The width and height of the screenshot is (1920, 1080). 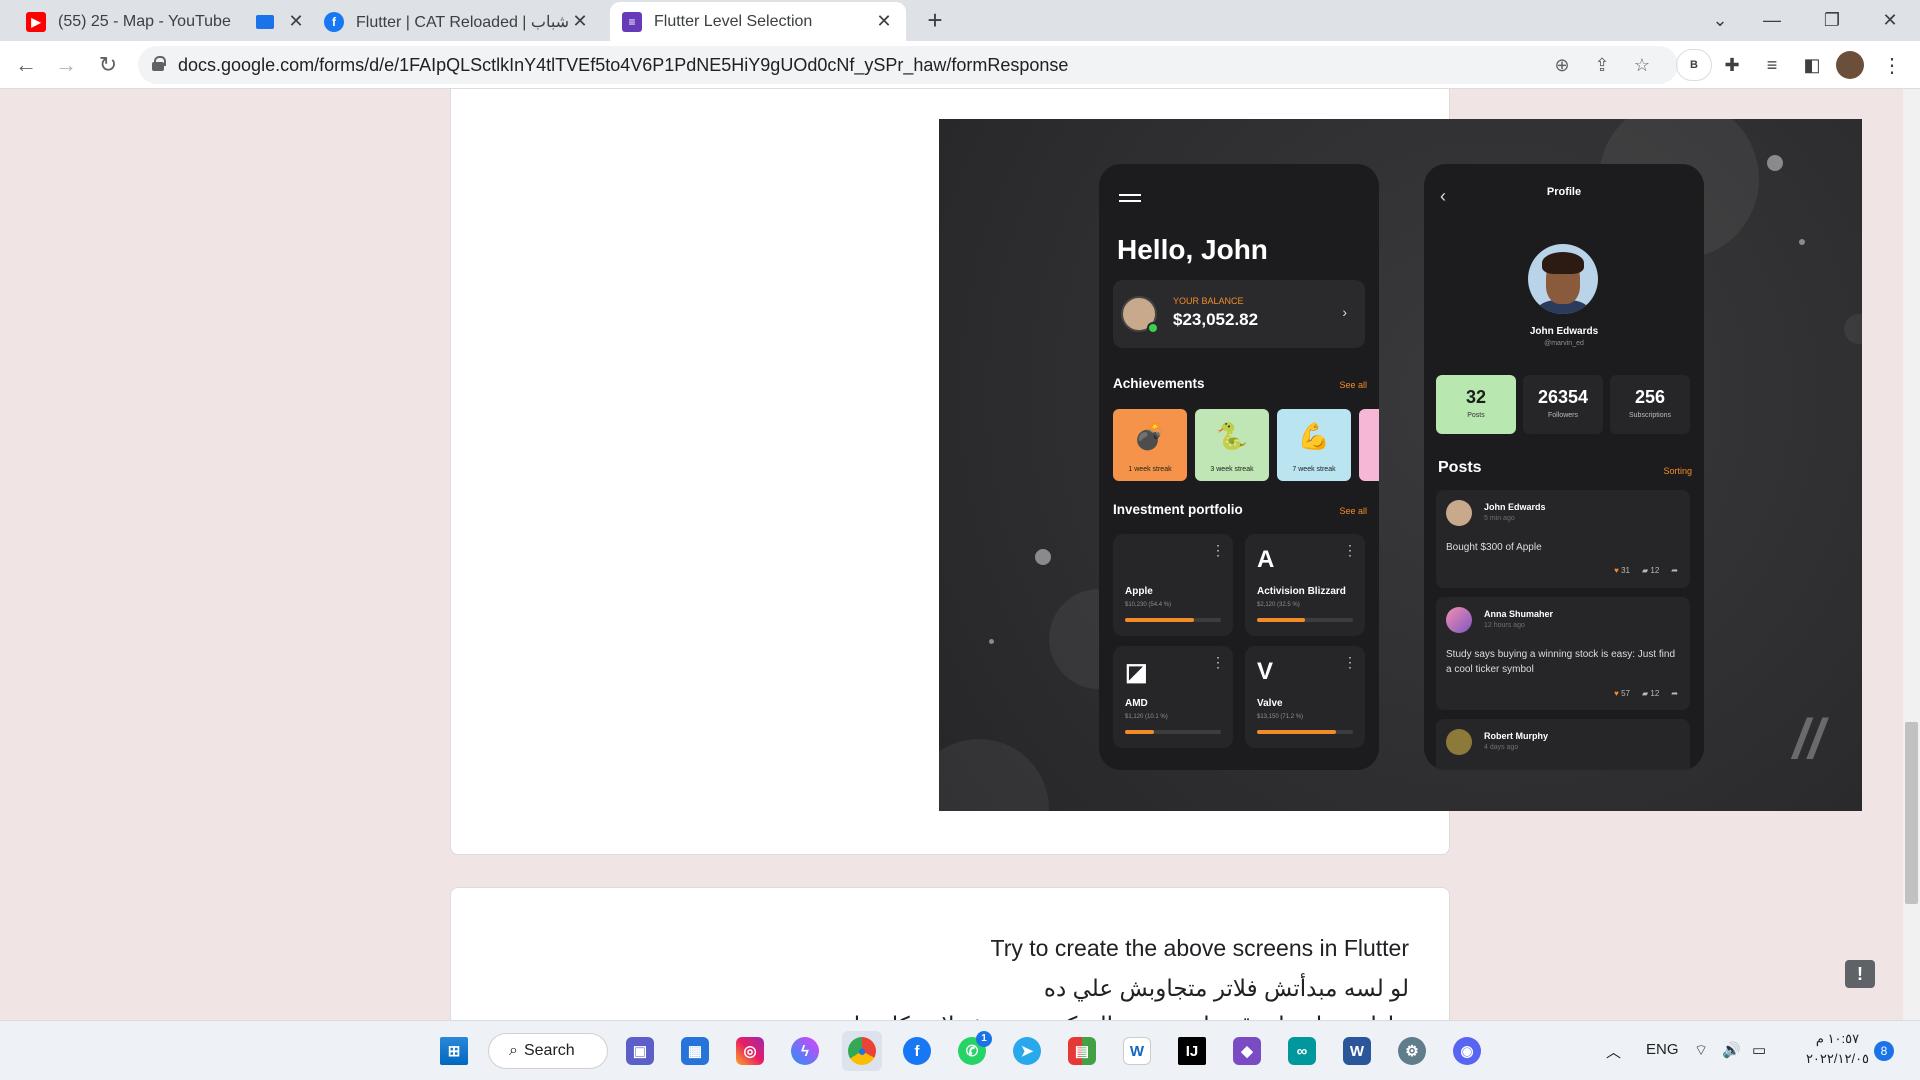 What do you see at coordinates (1832, 20) in the screenshot?
I see `restore-button: ❐` at bounding box center [1832, 20].